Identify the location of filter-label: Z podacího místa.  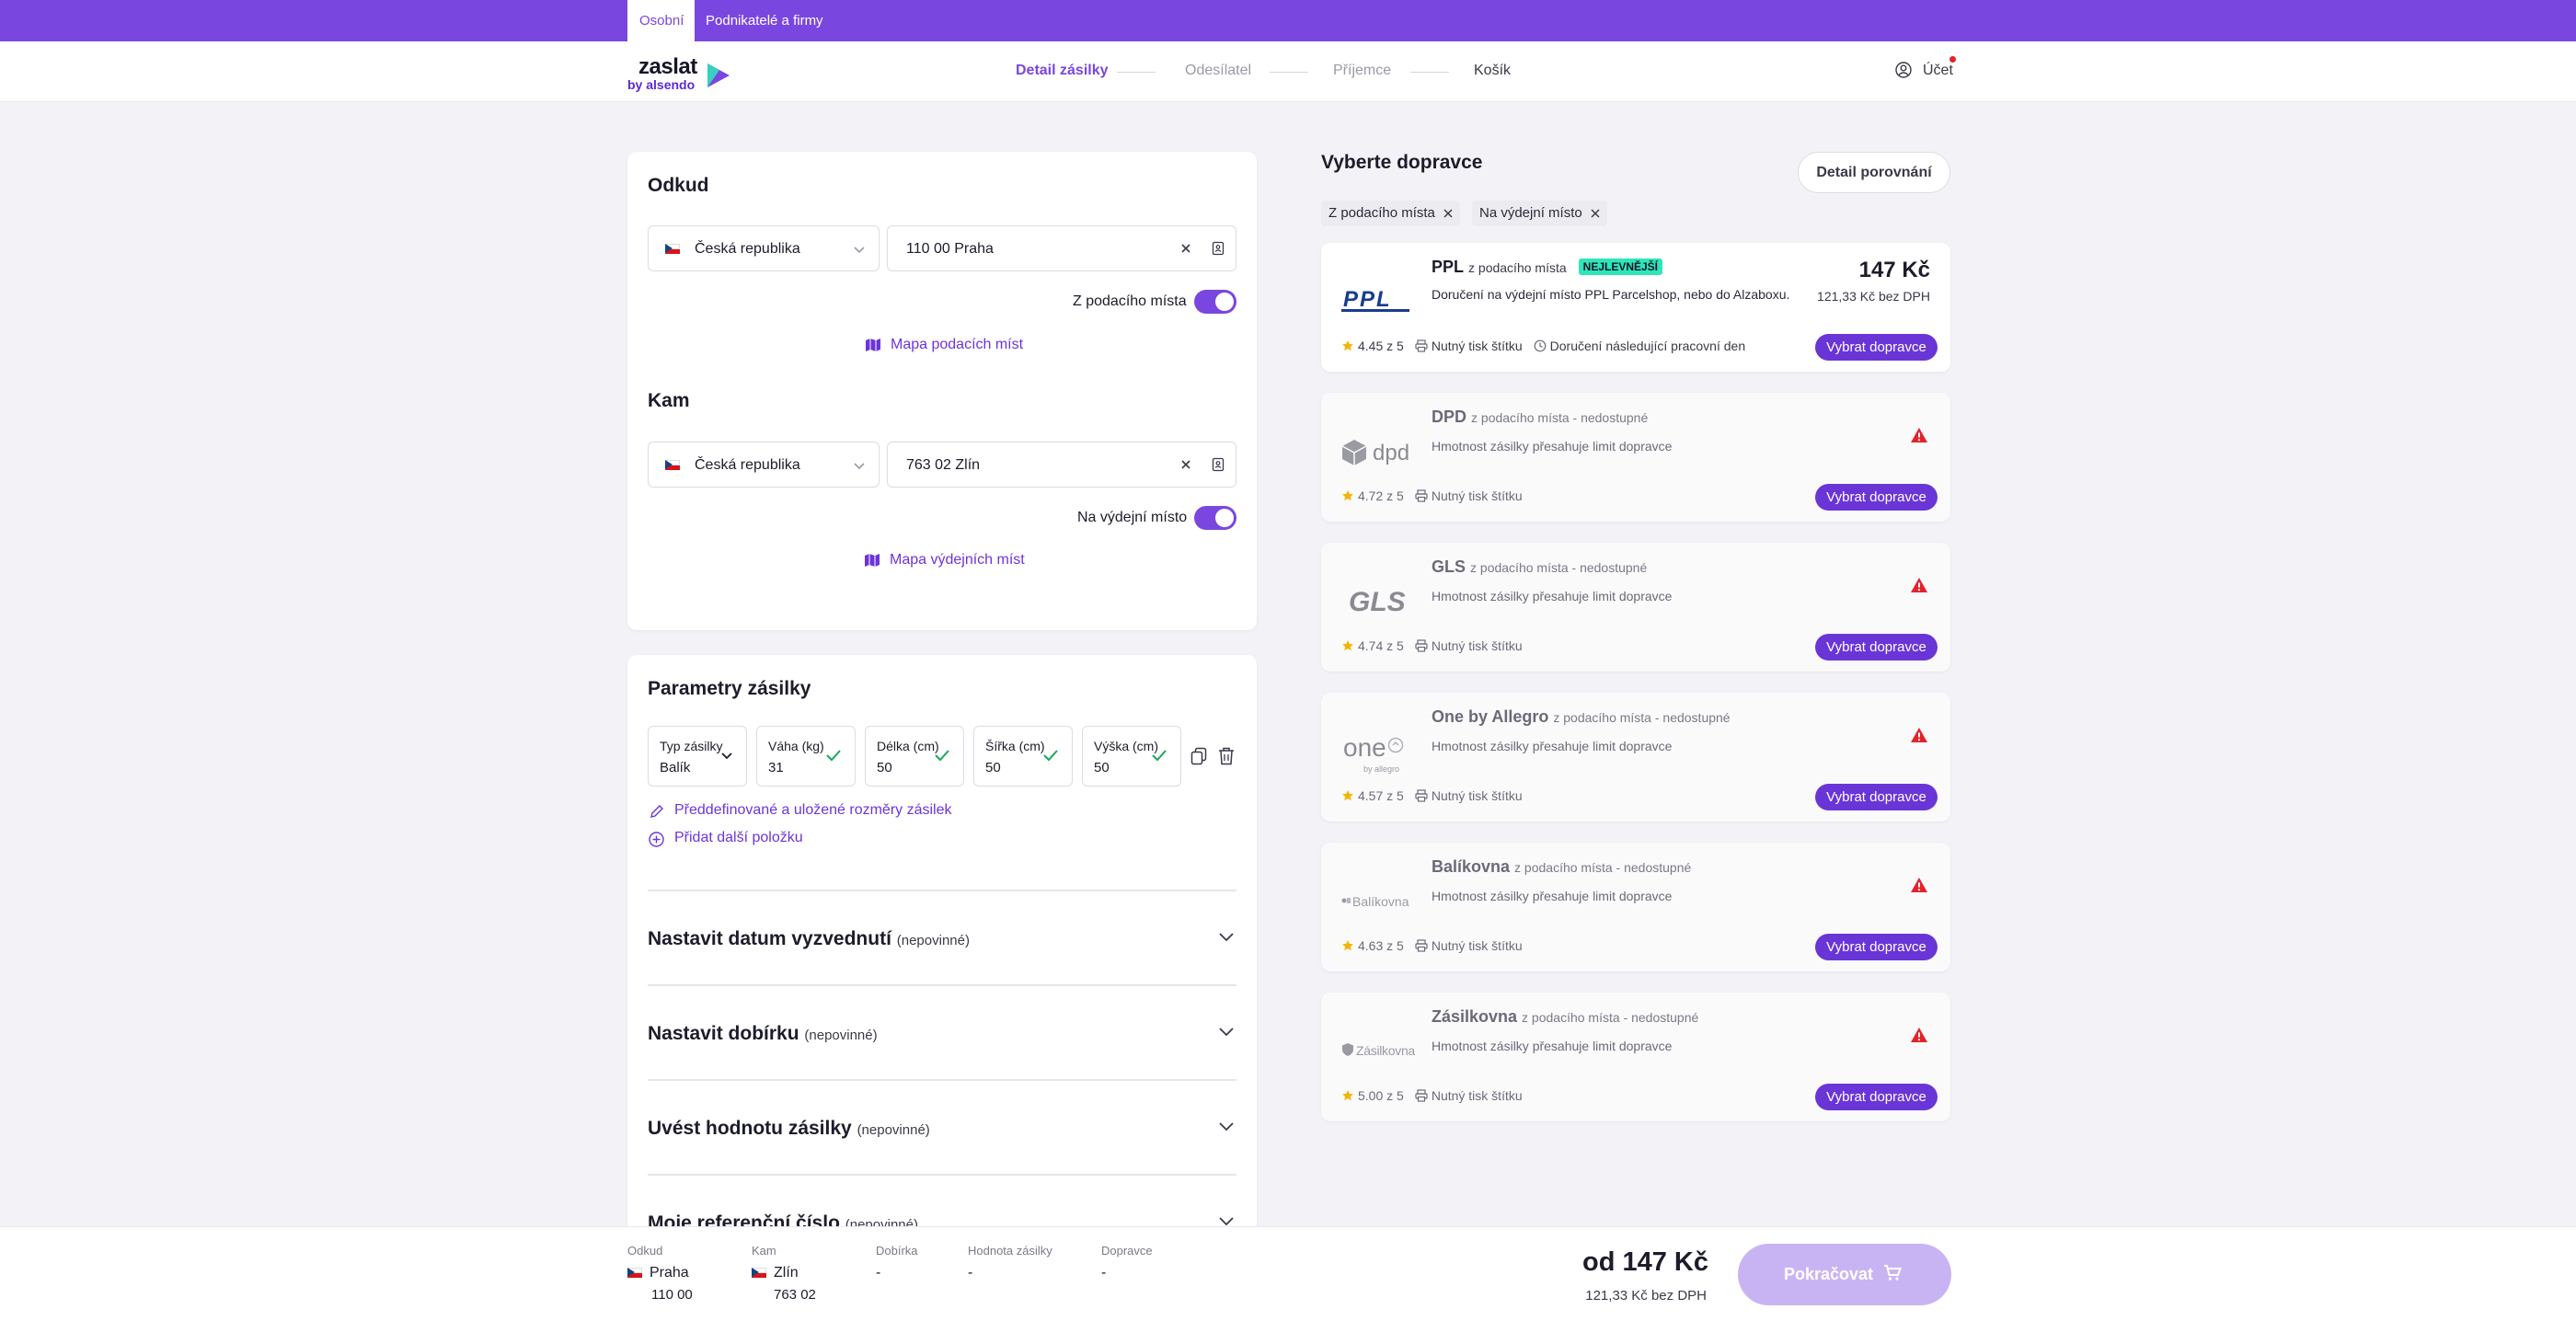
(1381, 213).